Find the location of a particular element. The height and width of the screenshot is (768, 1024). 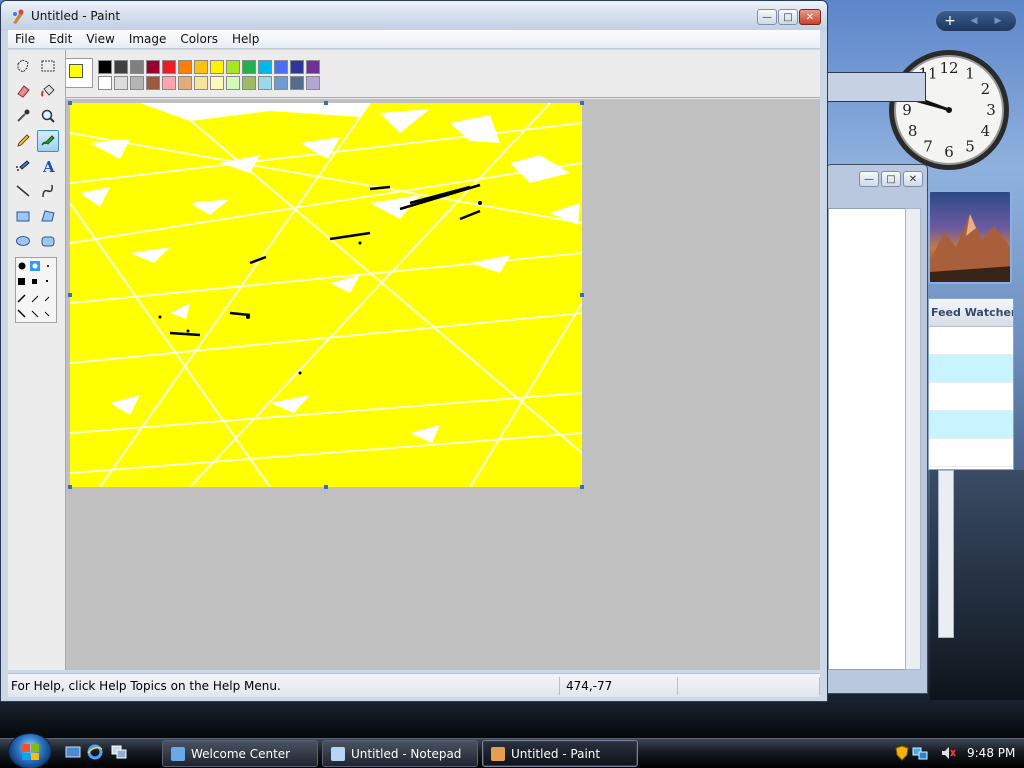

tool-airbrush is located at coordinates (23, 166).